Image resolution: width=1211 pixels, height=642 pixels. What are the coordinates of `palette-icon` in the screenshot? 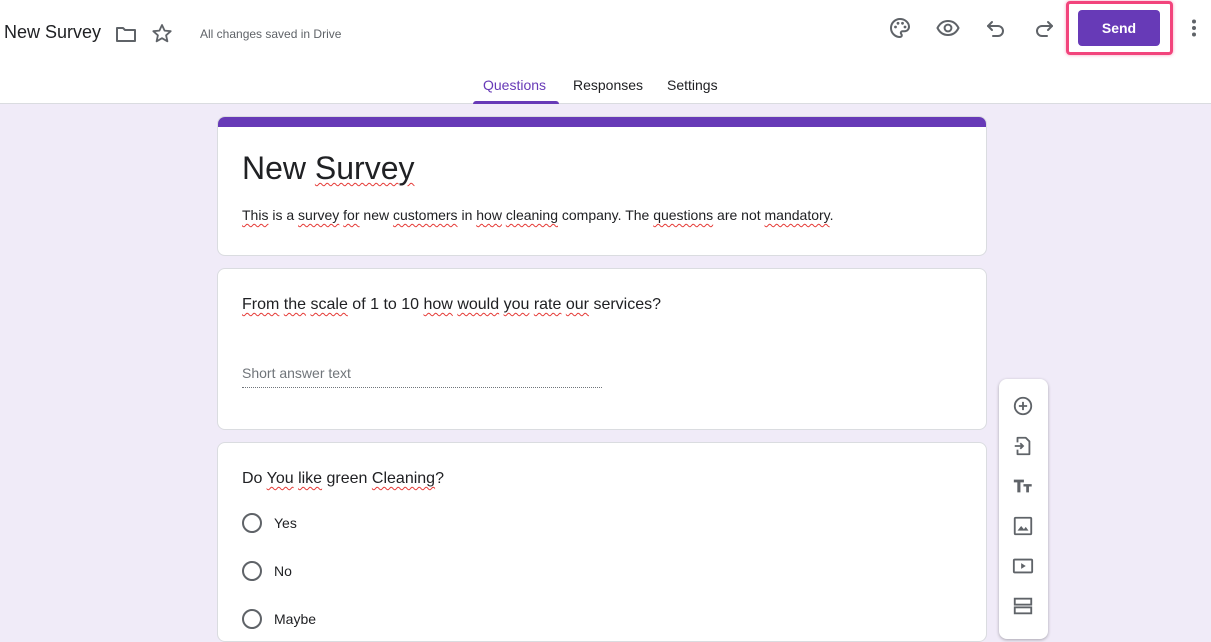 It's located at (900, 28).